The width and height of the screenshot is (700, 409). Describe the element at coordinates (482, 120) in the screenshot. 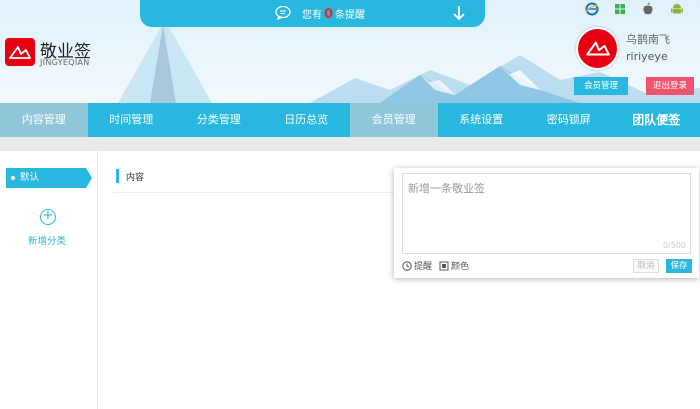

I see `nav-system-settings: 系统设置` at that location.